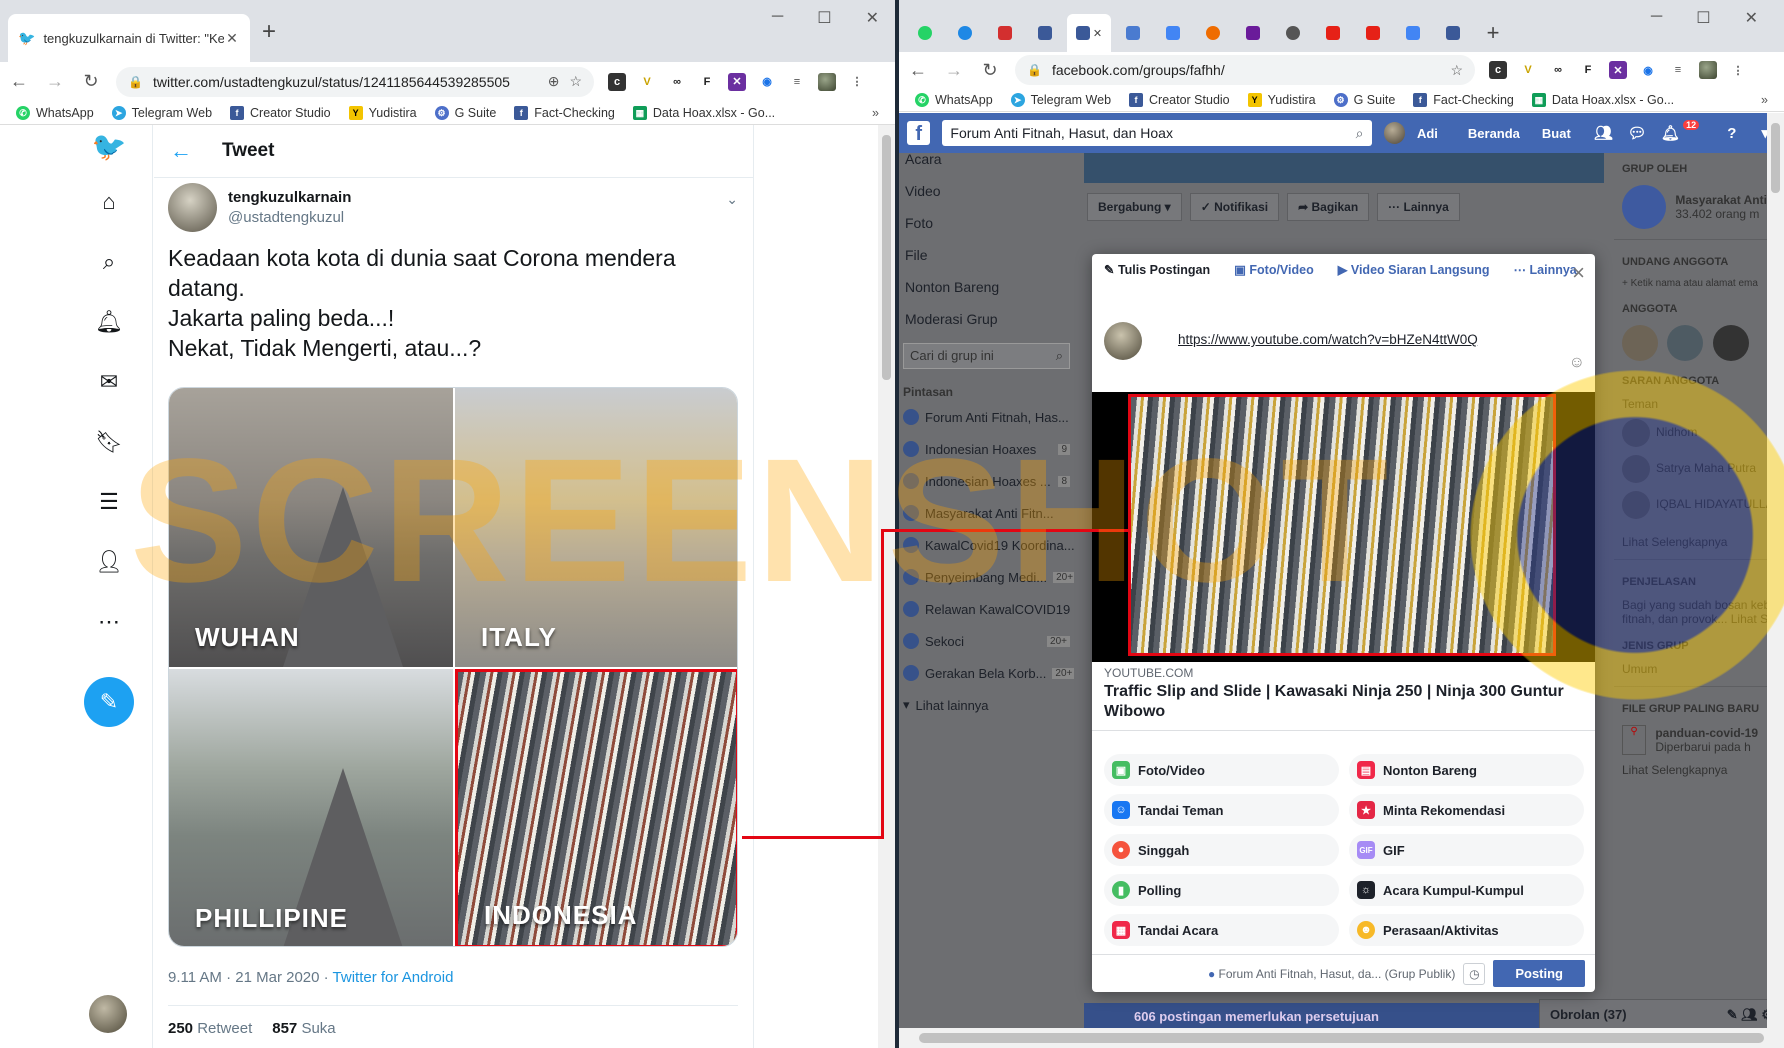 This screenshot has height=1048, width=1784. What do you see at coordinates (1221, 890) in the screenshot?
I see `option-poll: ▮ Polling` at bounding box center [1221, 890].